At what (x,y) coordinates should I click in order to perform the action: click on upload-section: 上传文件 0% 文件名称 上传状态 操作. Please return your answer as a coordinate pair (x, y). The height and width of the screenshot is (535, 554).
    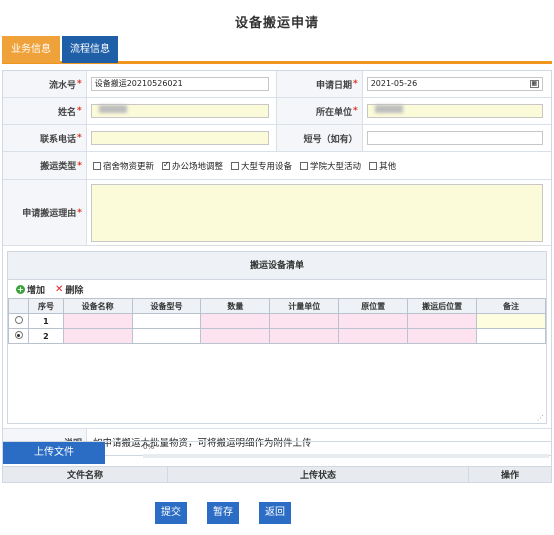
    Looking at the image, I should click on (277, 462).